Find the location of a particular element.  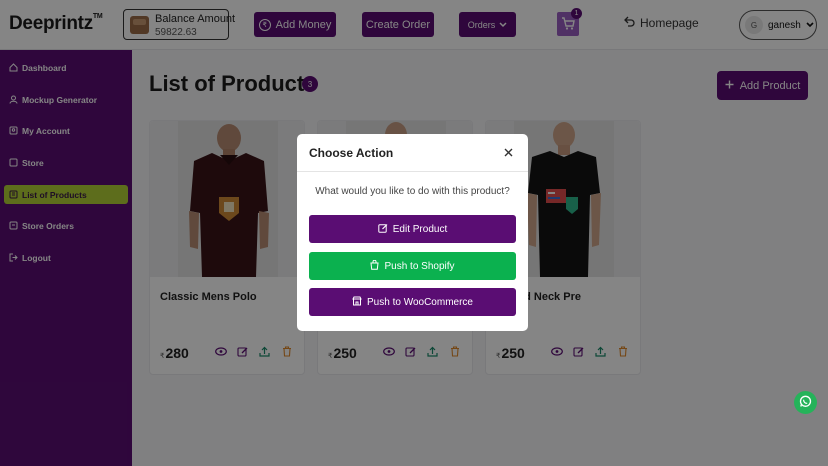

push-to-woocommerce-button: Push to WooCommerce is located at coordinates (412, 302).